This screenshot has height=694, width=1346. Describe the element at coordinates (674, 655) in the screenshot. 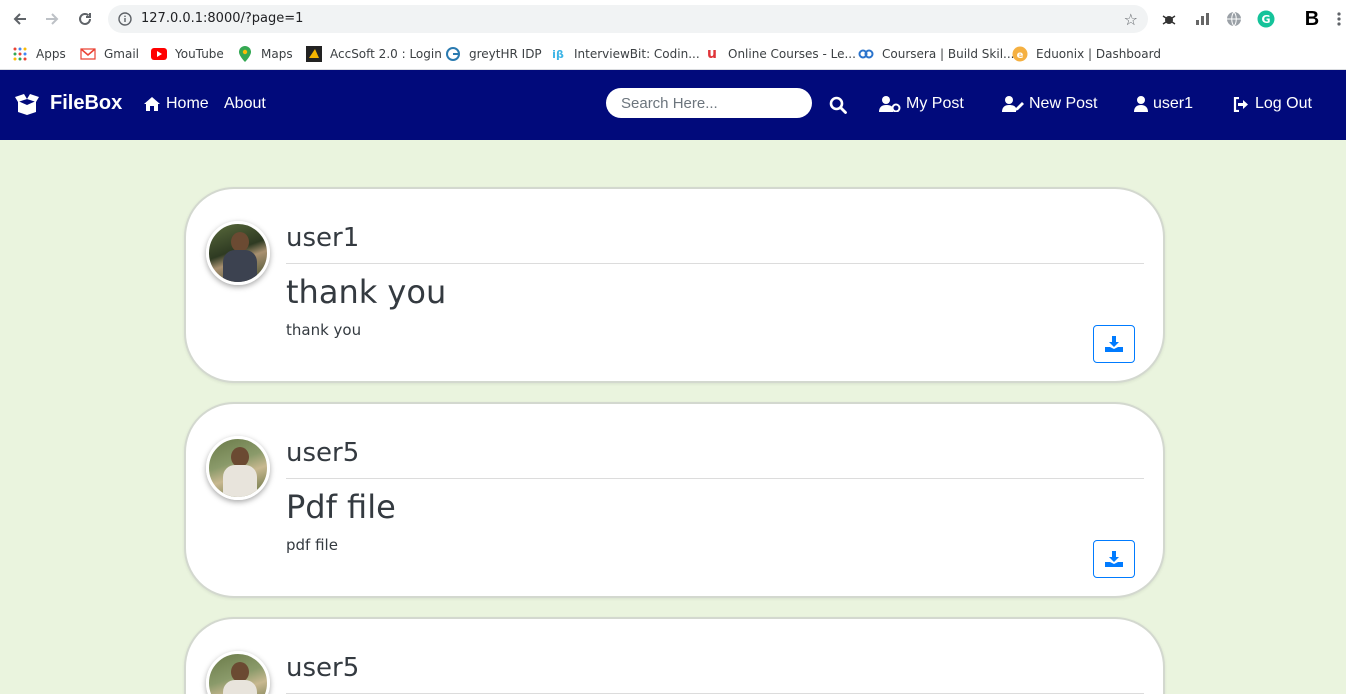

I see `post-card: user5` at that location.